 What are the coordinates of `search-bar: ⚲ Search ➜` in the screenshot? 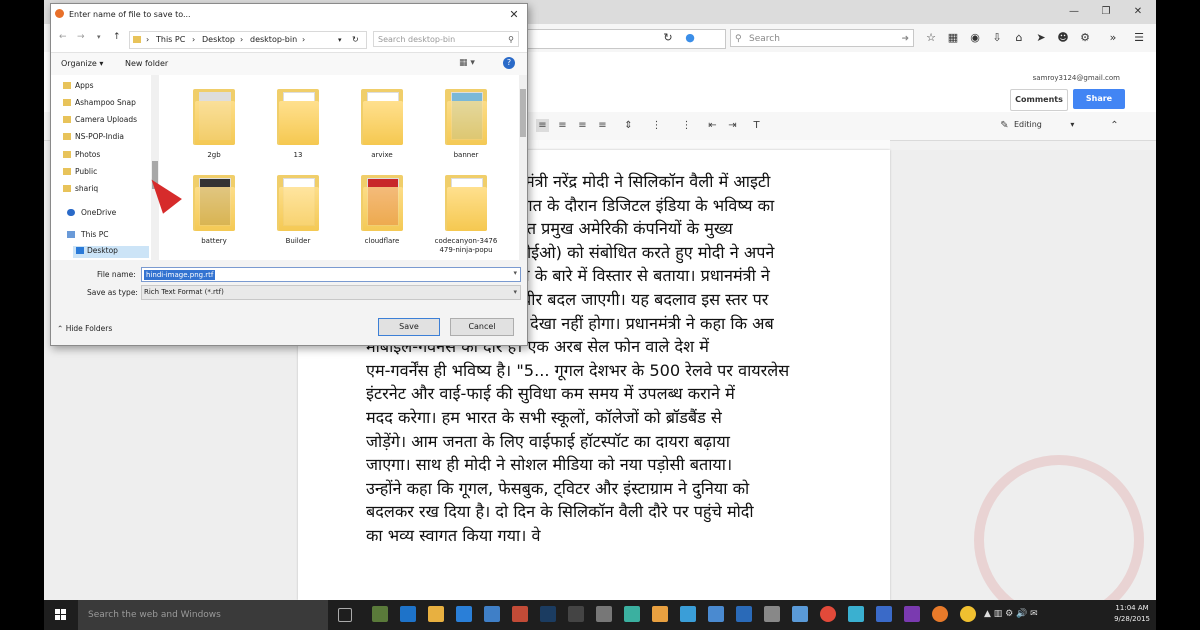 It's located at (822, 38).